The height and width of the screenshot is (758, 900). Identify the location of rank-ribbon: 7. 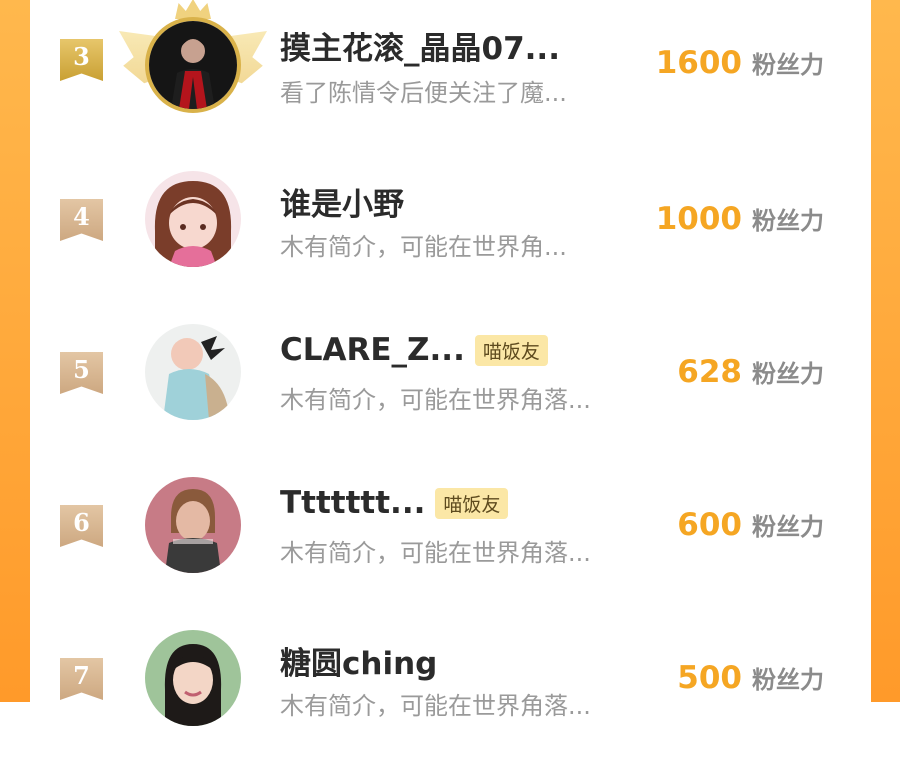
(81, 679).